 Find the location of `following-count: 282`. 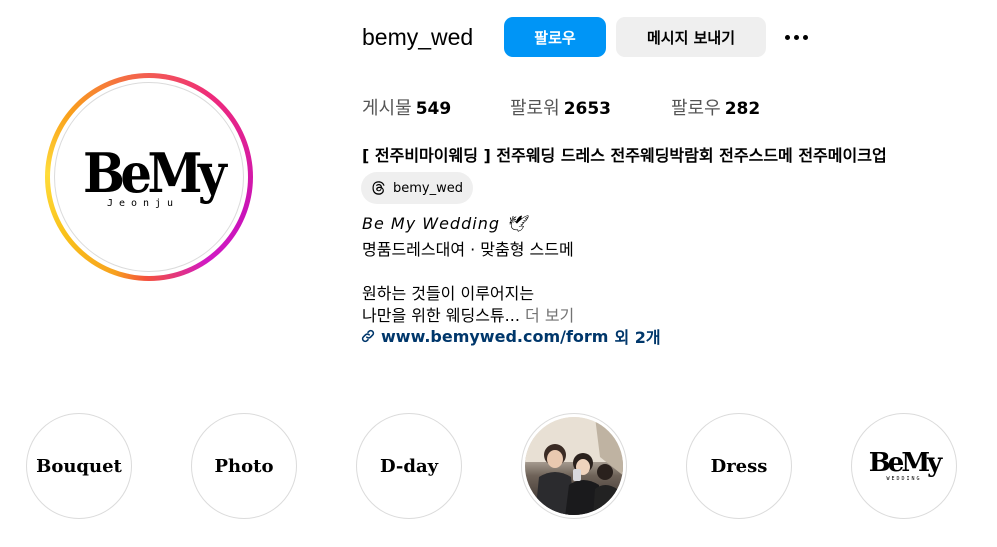

following-count: 282 is located at coordinates (742, 109).